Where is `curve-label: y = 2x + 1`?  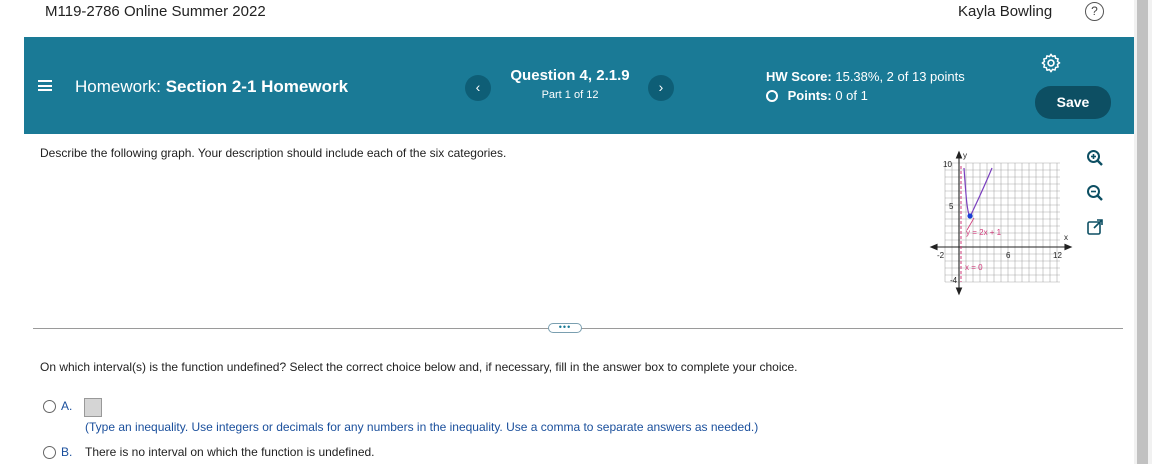 curve-label: y = 2x + 1 is located at coordinates (984, 232).